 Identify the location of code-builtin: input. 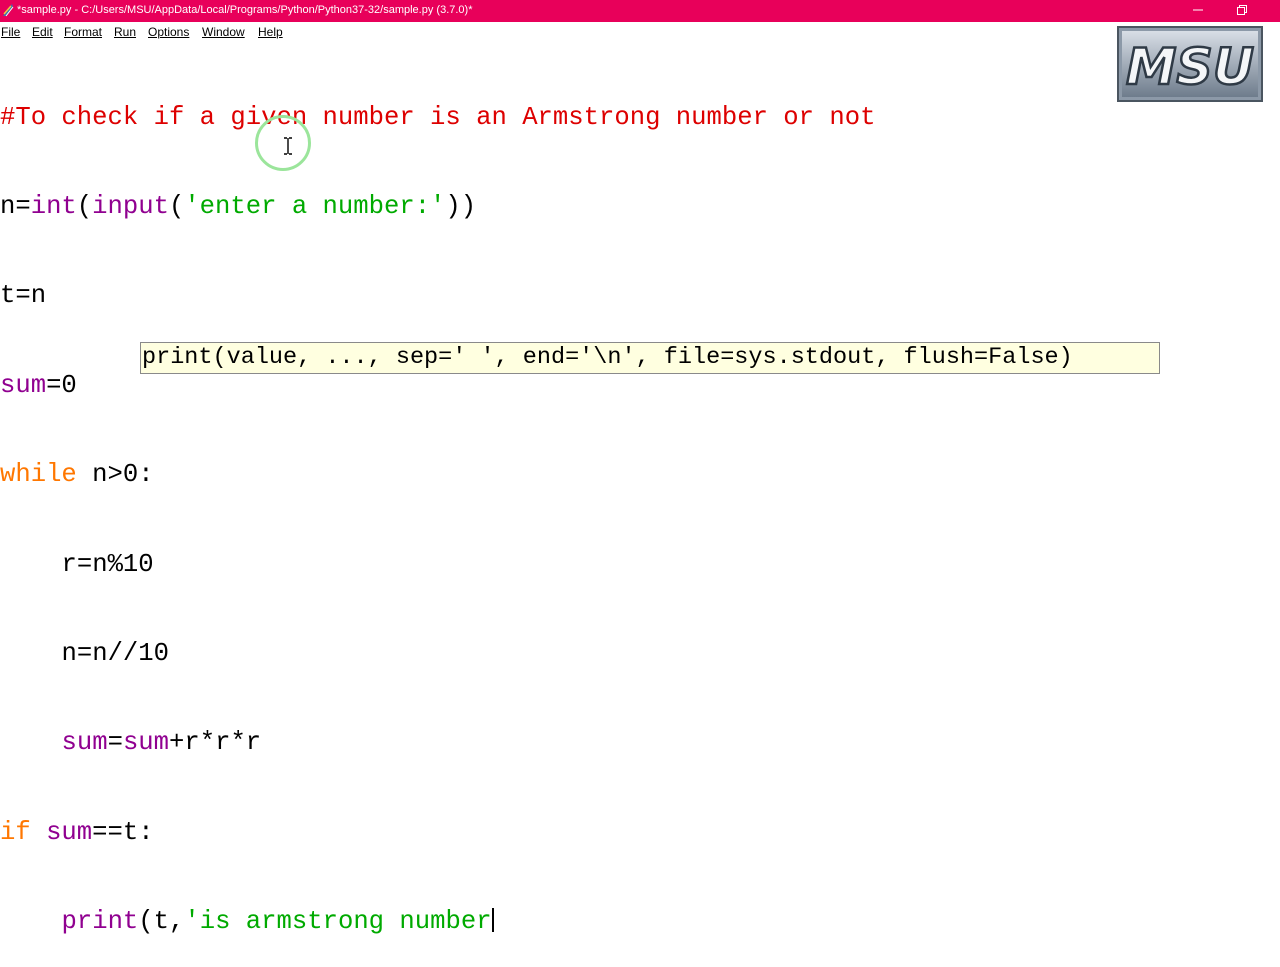
(130, 206).